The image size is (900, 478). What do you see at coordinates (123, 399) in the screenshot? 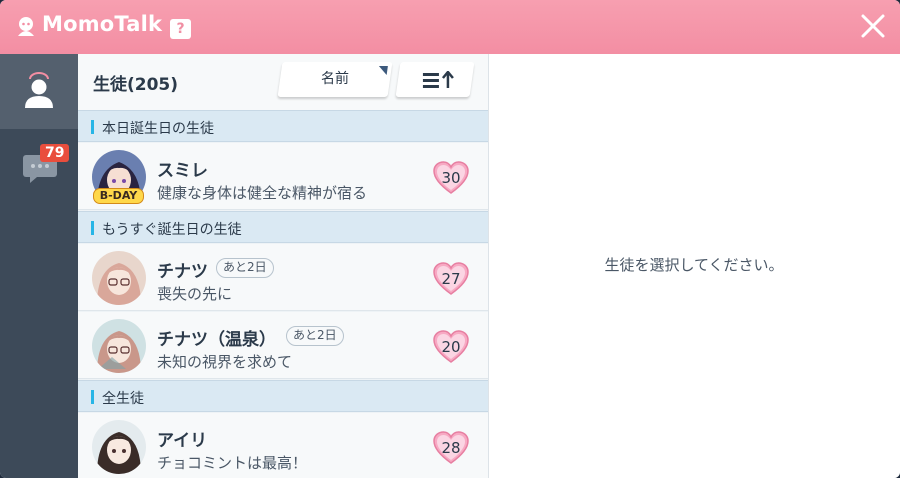
I see `section-label: 全生徒` at bounding box center [123, 399].